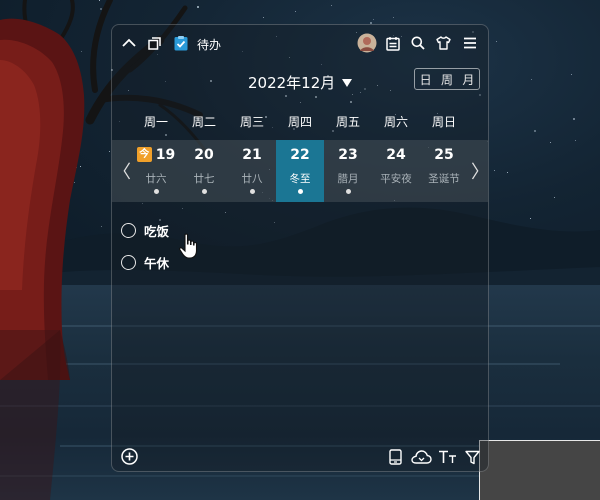  Describe the element at coordinates (204, 179) in the screenshot. I see `lunar-date: 廿七` at that location.